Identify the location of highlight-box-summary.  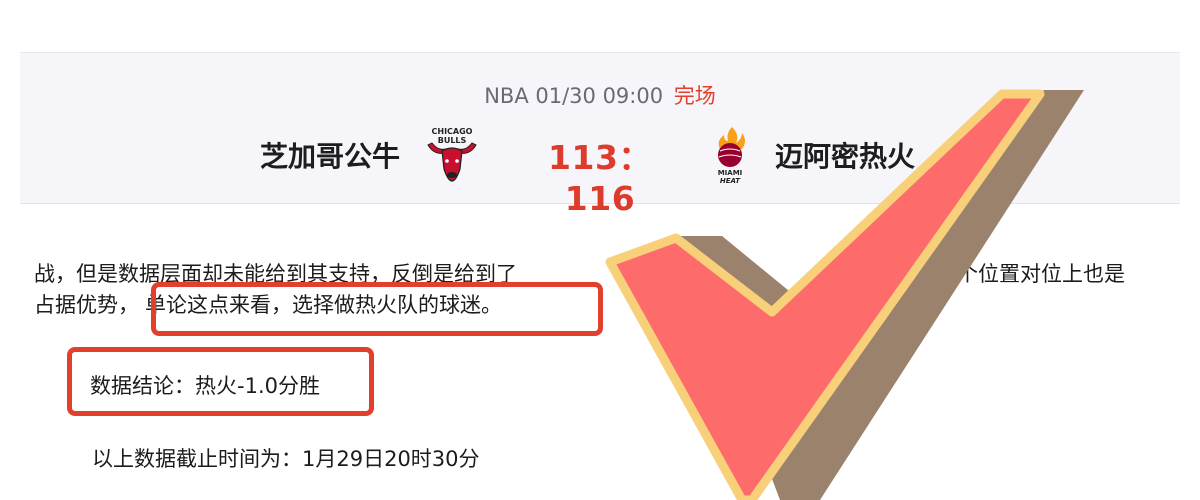
(377, 309).